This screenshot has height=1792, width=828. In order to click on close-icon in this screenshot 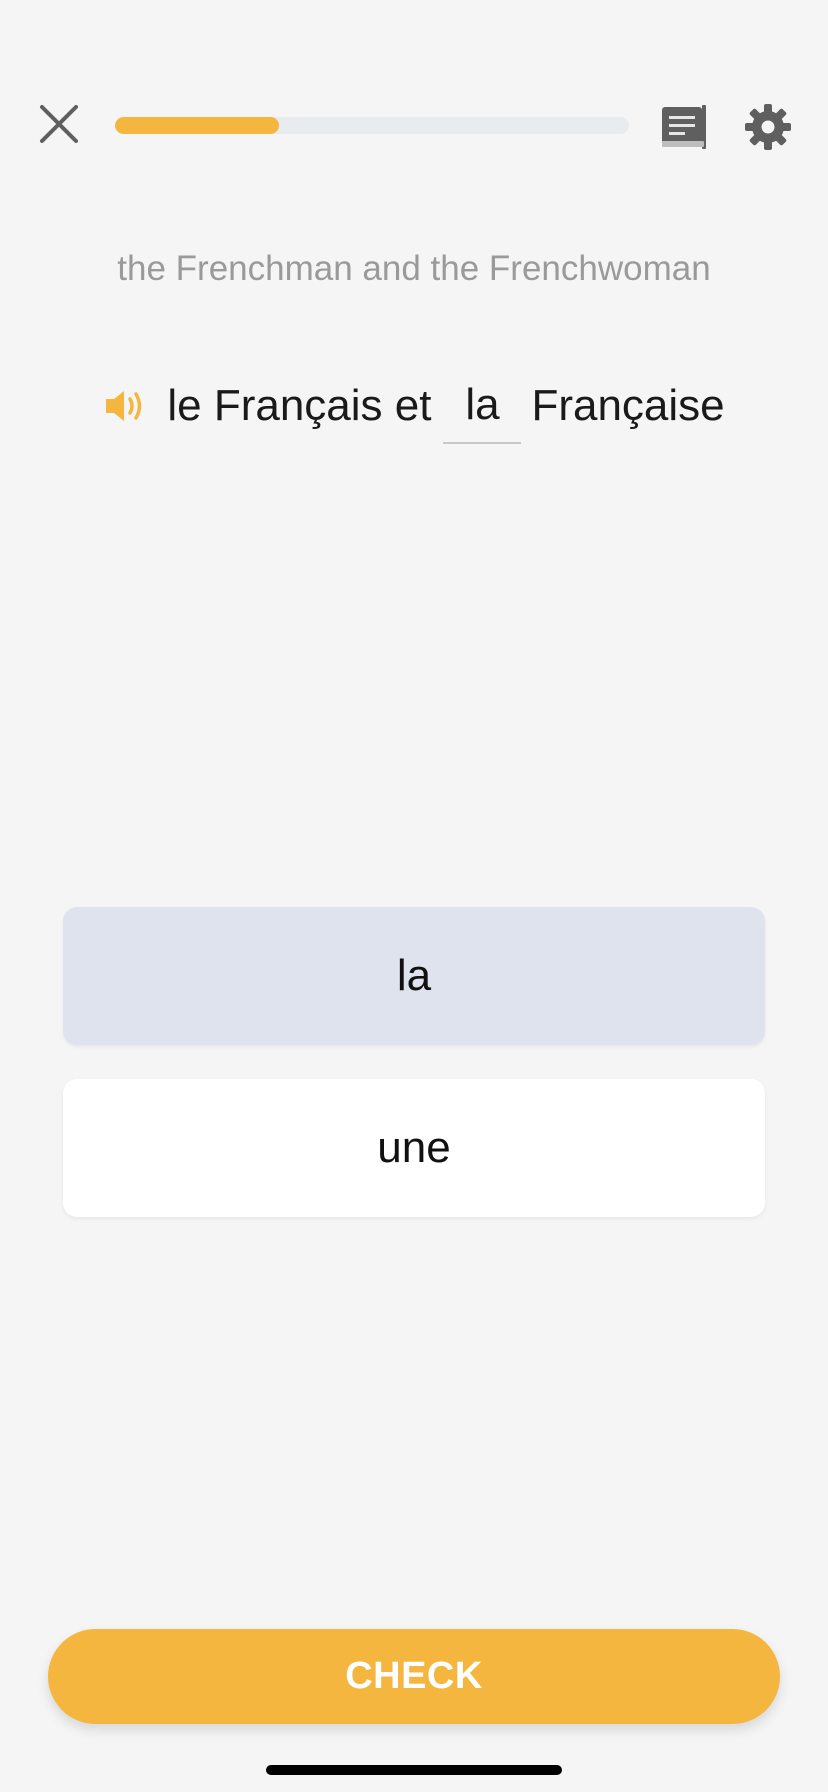, I will do `click(59, 124)`.